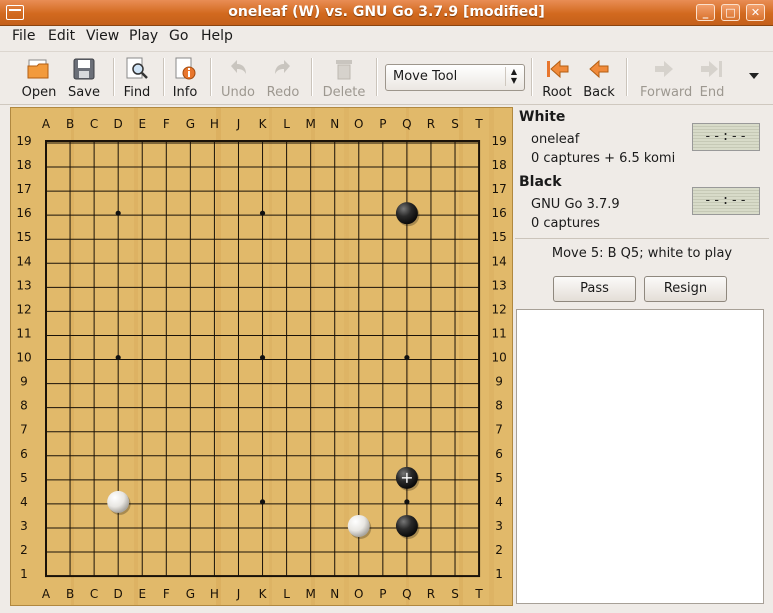 Image resolution: width=773 pixels, height=613 pixels. What do you see at coordinates (575, 204) in the screenshot?
I see `black-player-name: GNU Go 3.7.9` at bounding box center [575, 204].